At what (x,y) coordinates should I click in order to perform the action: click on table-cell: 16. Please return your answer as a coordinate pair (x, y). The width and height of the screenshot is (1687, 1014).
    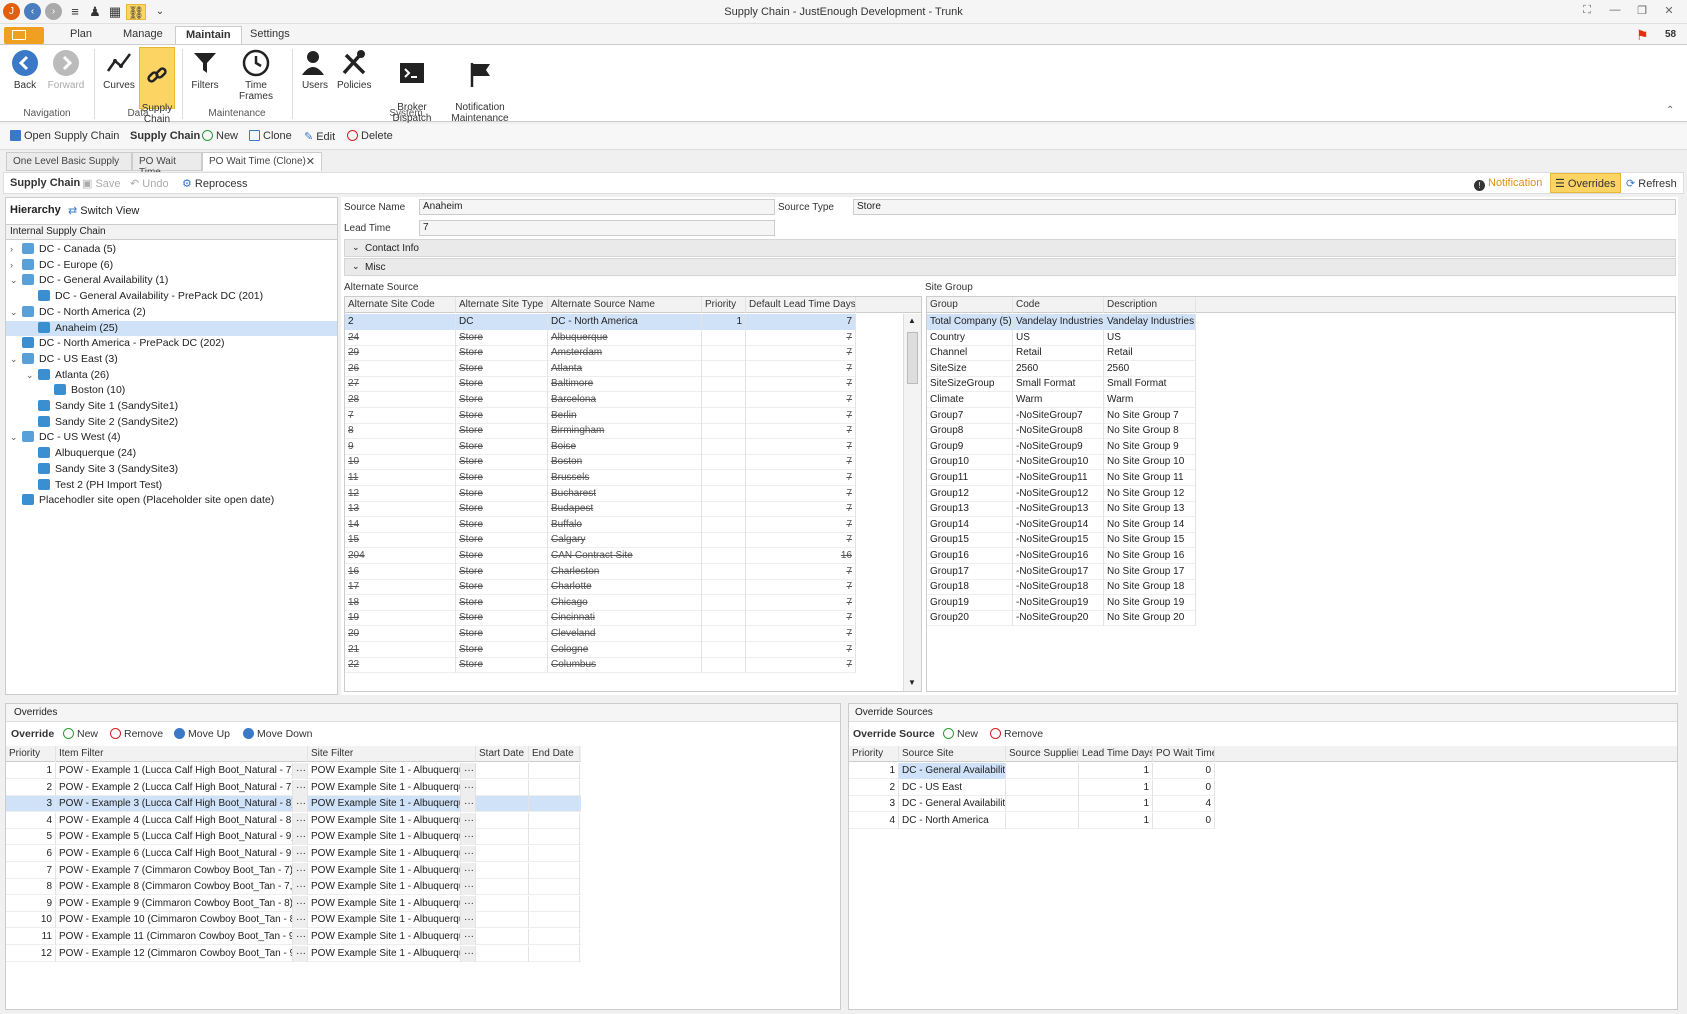
    Looking at the image, I should click on (400, 571).